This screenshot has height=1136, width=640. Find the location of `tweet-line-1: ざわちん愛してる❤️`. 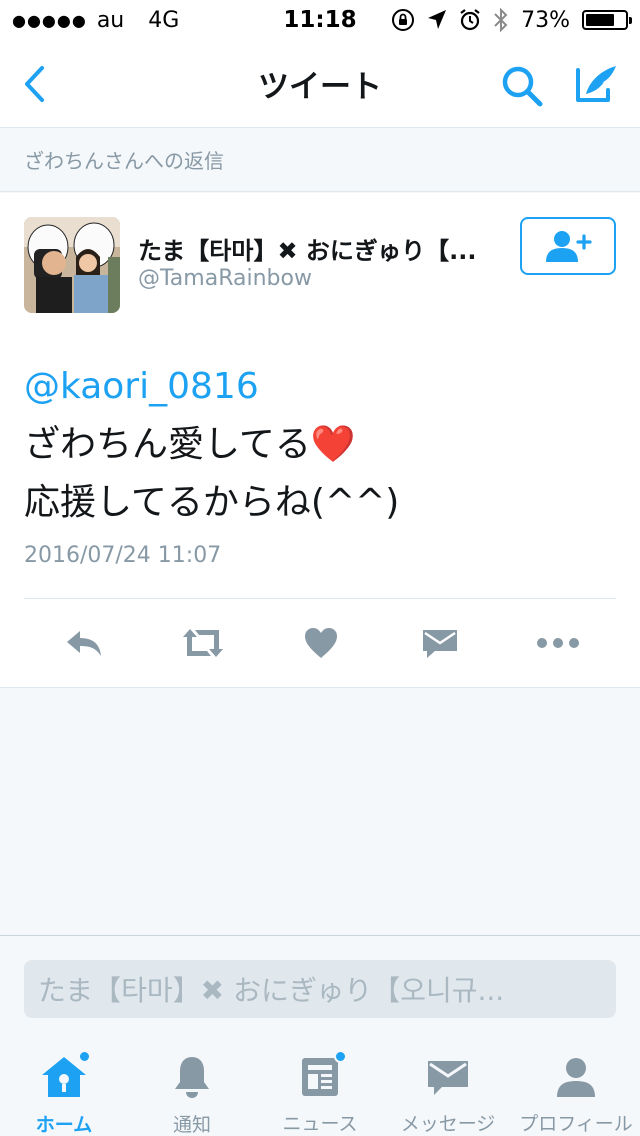

tweet-line-1: ざわちん愛してる❤️ is located at coordinates (320, 445).